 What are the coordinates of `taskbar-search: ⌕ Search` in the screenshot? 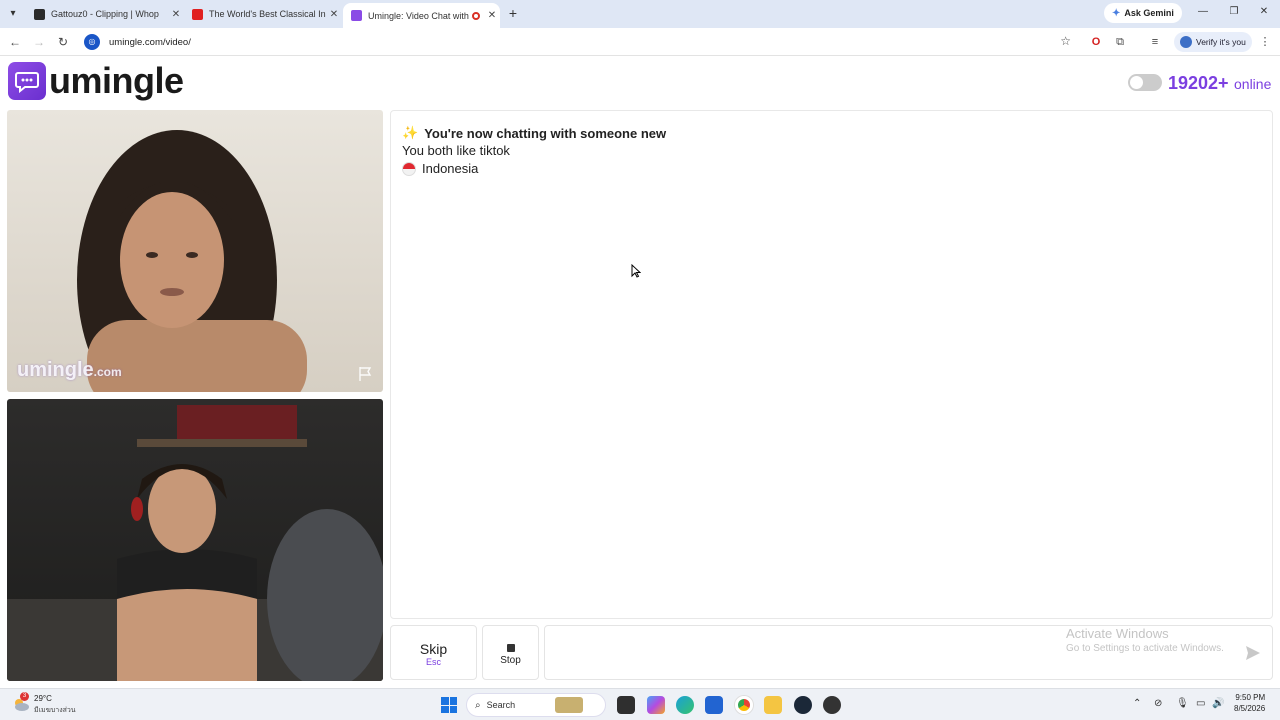 It's located at (536, 705).